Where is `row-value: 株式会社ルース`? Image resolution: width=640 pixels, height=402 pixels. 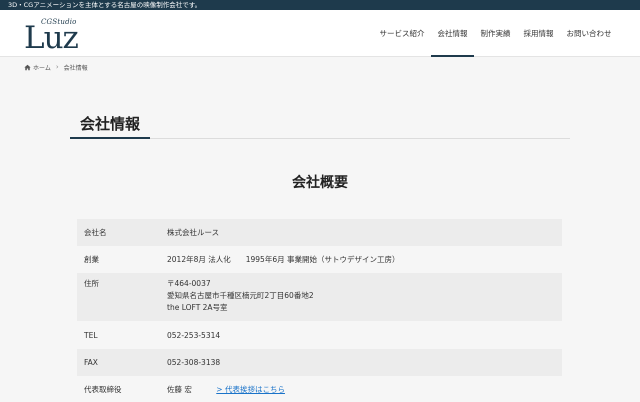 row-value: 株式会社ルース is located at coordinates (193, 232).